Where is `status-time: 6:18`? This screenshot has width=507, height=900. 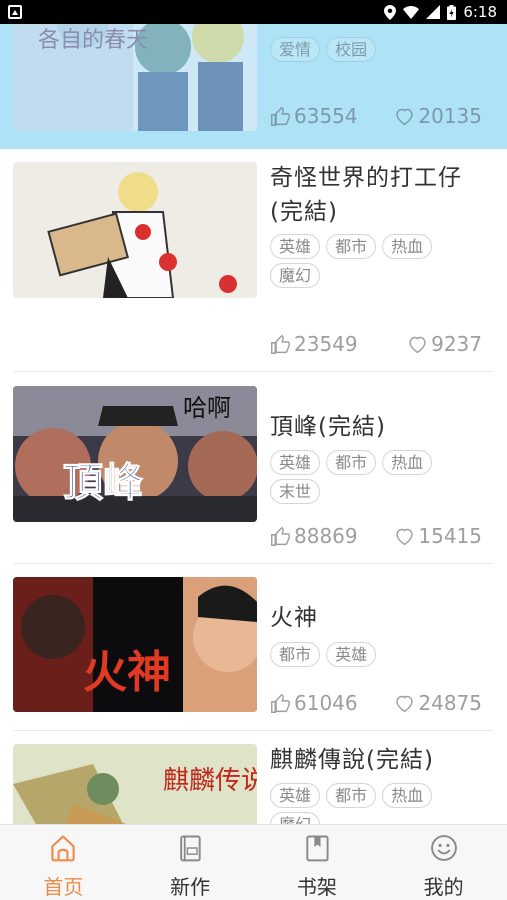 status-time: 6:18 is located at coordinates (480, 12).